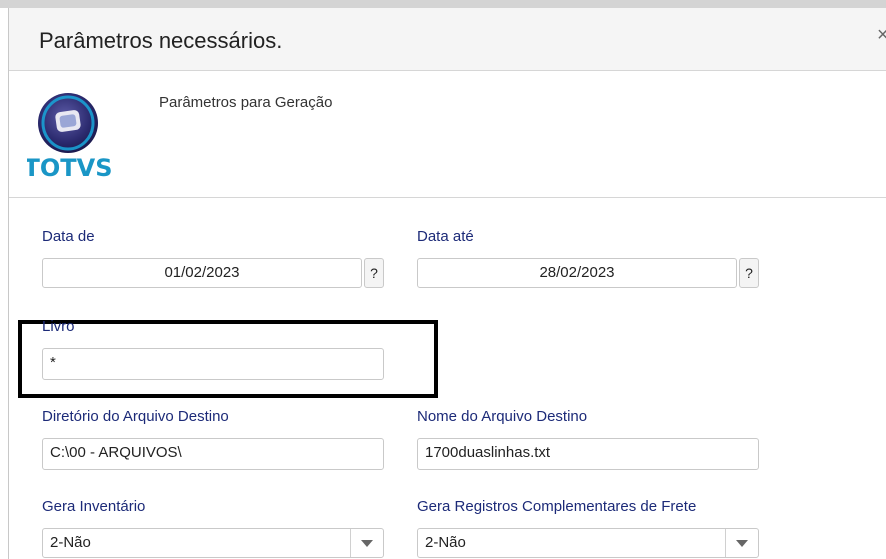 The image size is (886, 559). Describe the element at coordinates (213, 454) in the screenshot. I see `diretorio-input: C:\00 - ARQUIVOS\` at that location.